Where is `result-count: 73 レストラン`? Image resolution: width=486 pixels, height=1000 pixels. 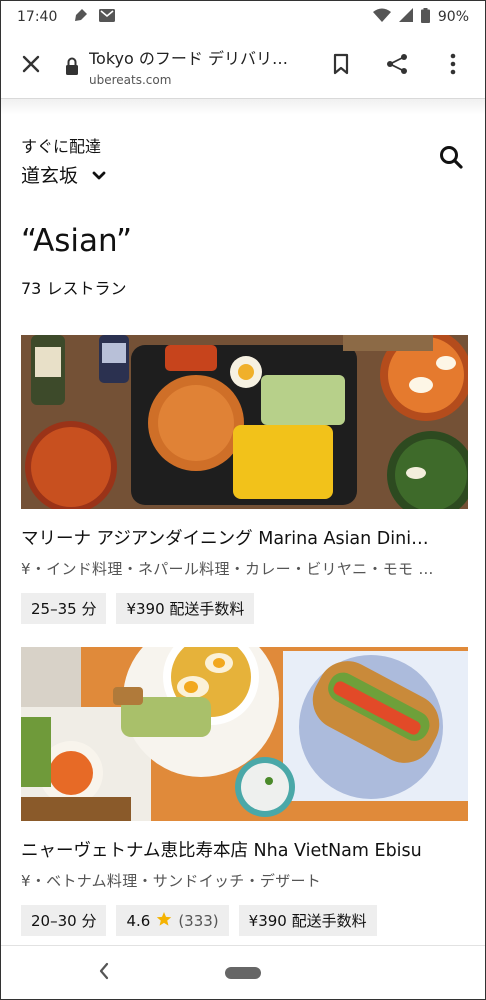 result-count: 73 レストラン is located at coordinates (74, 288).